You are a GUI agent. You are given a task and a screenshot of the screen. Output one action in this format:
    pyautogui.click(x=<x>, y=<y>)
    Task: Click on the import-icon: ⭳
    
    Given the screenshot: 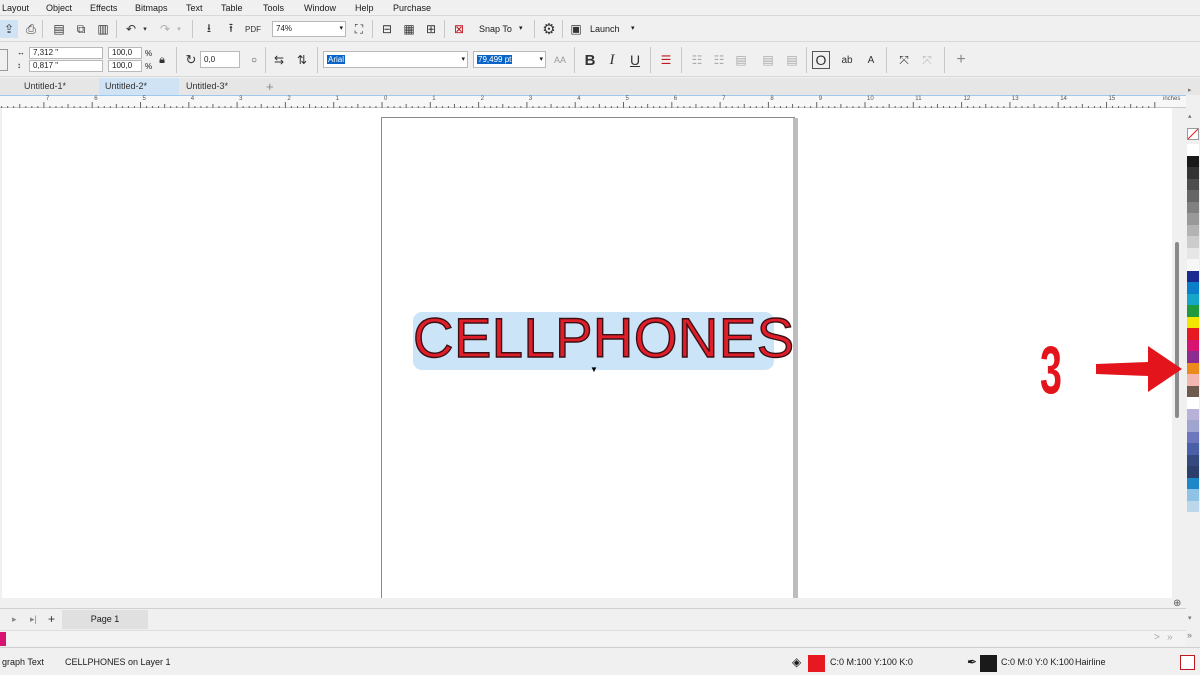 What is the action you would take?
    pyautogui.click(x=209, y=29)
    